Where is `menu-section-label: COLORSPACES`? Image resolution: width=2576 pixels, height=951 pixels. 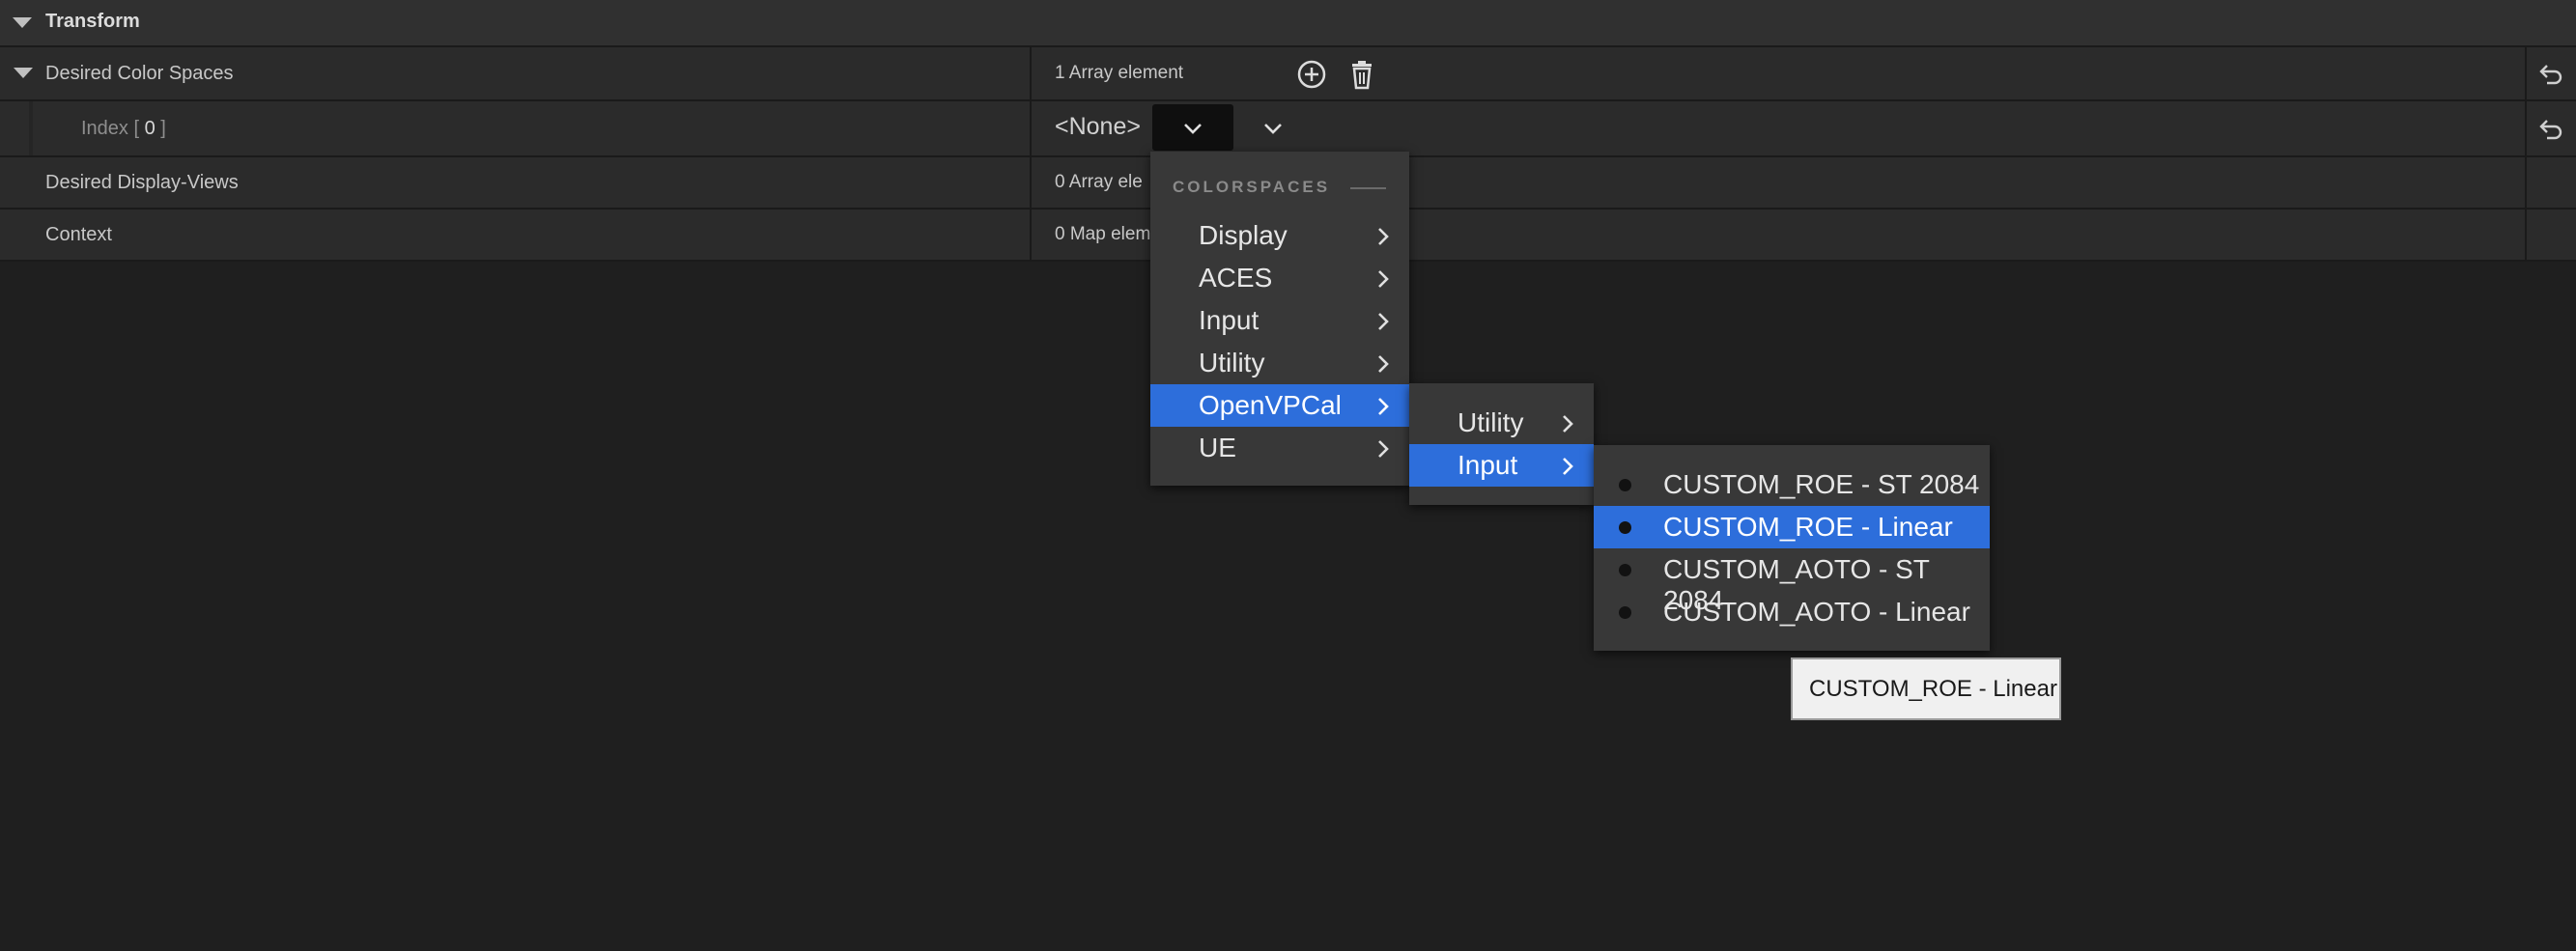 menu-section-label: COLORSPACES is located at coordinates (1252, 187).